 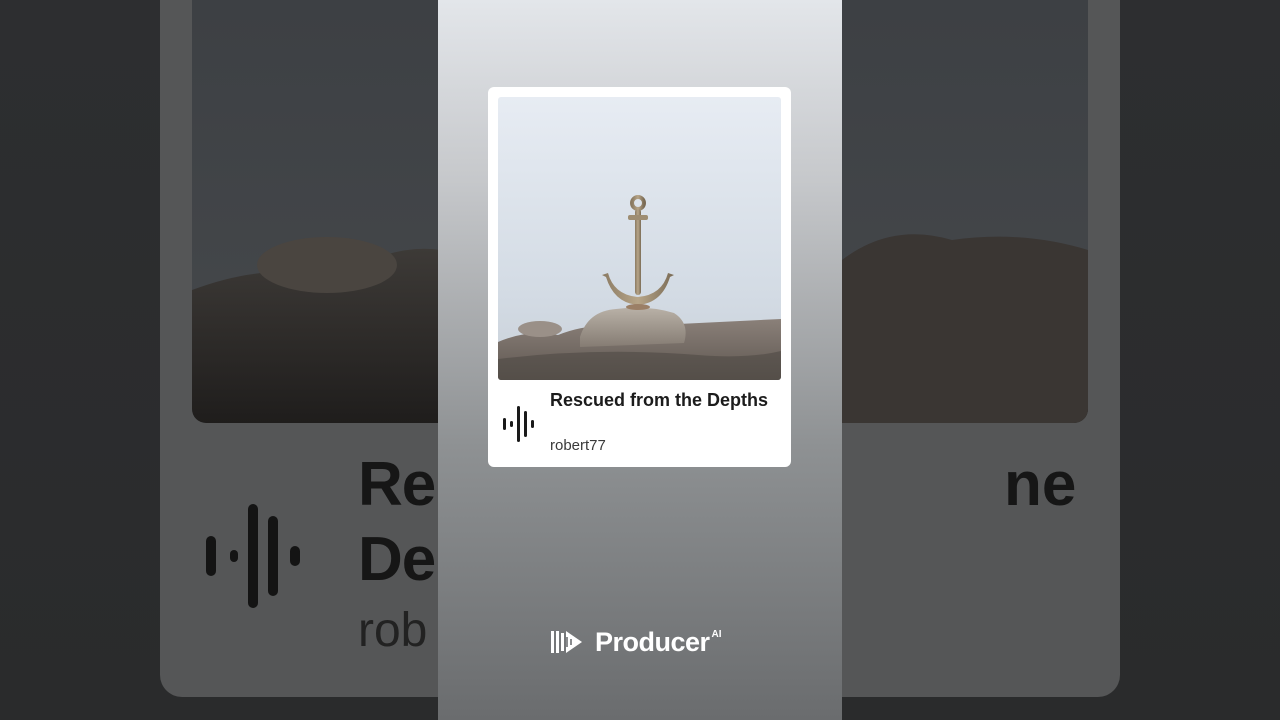 I want to click on track-card: Rescued from the Depths robert77, so click(x=639, y=277).